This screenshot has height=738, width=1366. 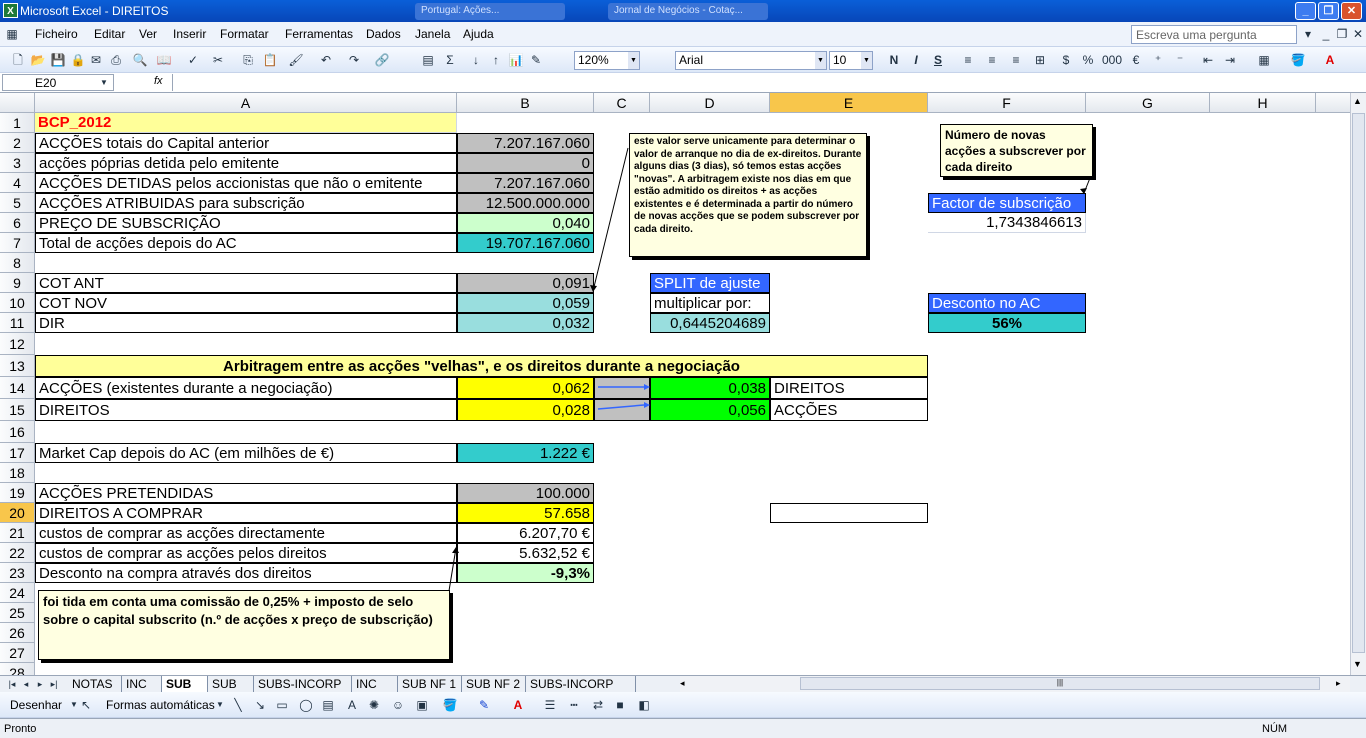 What do you see at coordinates (270, 60) in the screenshot?
I see `paste-icon: 📋` at bounding box center [270, 60].